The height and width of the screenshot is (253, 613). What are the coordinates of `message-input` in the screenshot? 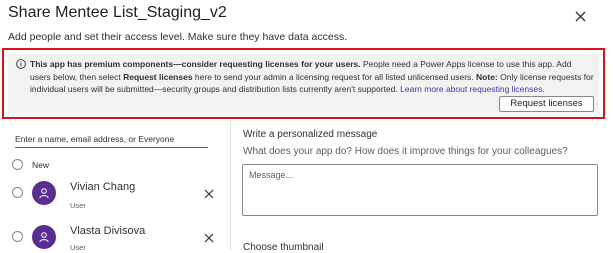 It's located at (420, 190).